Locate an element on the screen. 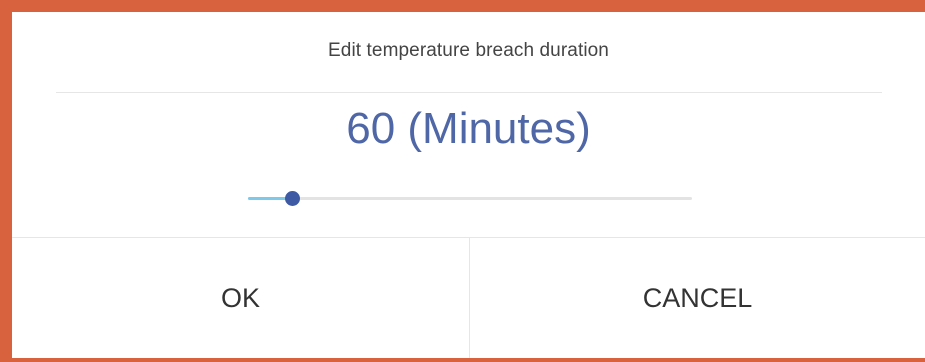  slider-thumb is located at coordinates (292, 198).